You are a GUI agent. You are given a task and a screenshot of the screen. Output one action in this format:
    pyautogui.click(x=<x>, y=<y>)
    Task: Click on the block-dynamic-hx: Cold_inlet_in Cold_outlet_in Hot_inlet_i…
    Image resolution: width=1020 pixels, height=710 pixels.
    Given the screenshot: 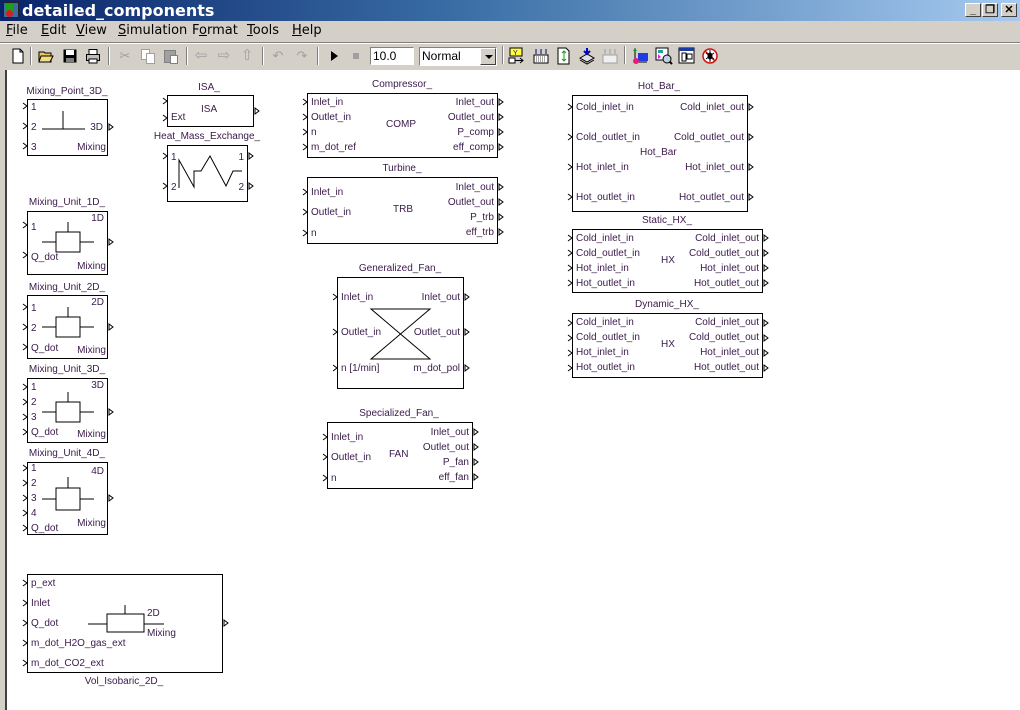 What is the action you would take?
    pyautogui.click(x=667, y=345)
    